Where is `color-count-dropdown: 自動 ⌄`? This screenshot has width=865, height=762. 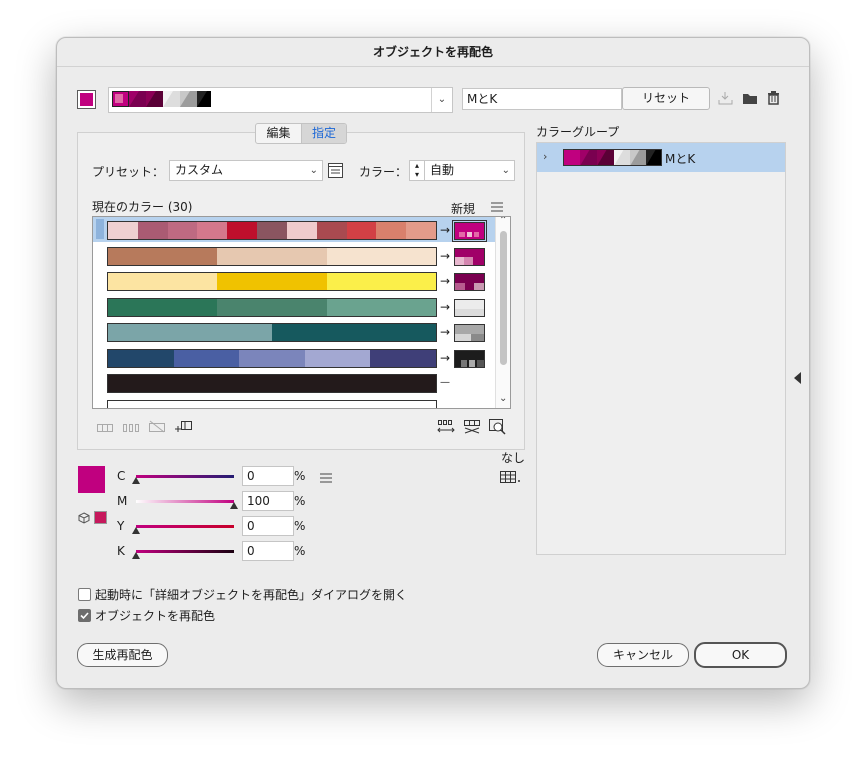 color-count-dropdown: 自動 ⌄ is located at coordinates (469, 170).